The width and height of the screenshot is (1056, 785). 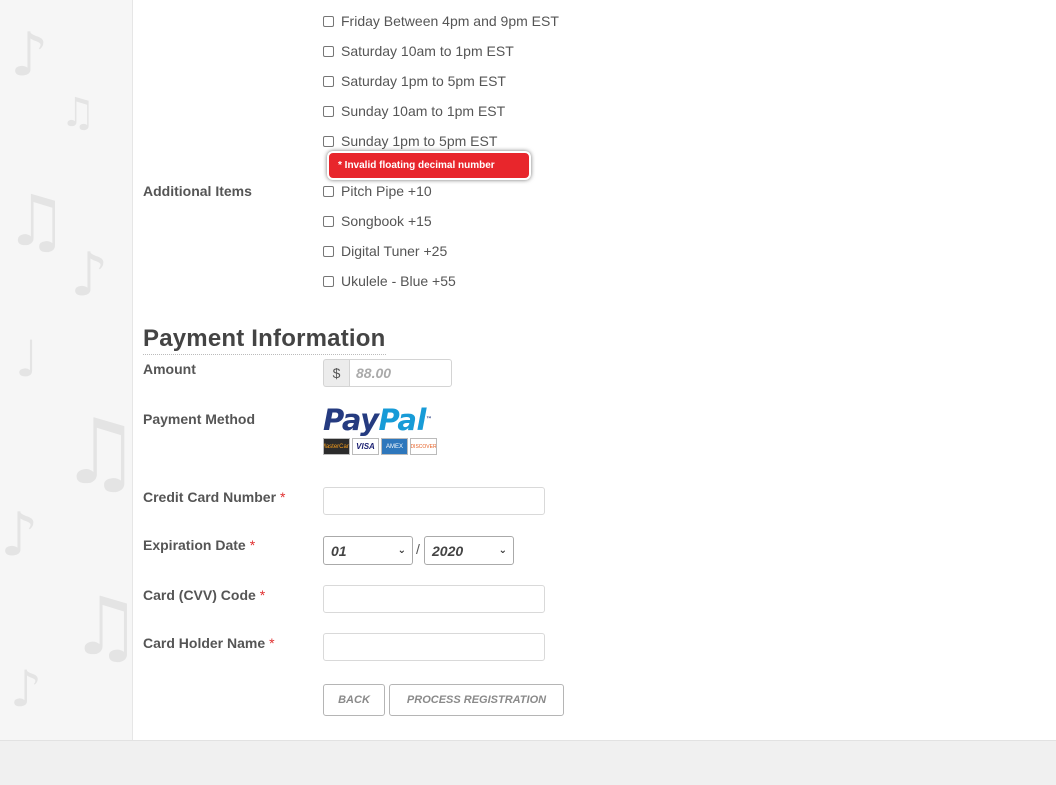 What do you see at coordinates (197, 191) in the screenshot?
I see `additional-items-label: Additional Items` at bounding box center [197, 191].